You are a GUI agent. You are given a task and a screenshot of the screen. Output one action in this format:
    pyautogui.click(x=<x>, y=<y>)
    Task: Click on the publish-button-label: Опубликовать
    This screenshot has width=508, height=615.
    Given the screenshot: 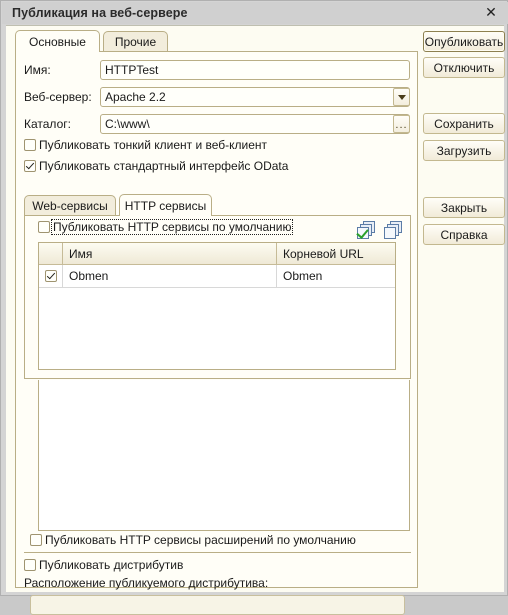 What is the action you would take?
    pyautogui.click(x=464, y=41)
    